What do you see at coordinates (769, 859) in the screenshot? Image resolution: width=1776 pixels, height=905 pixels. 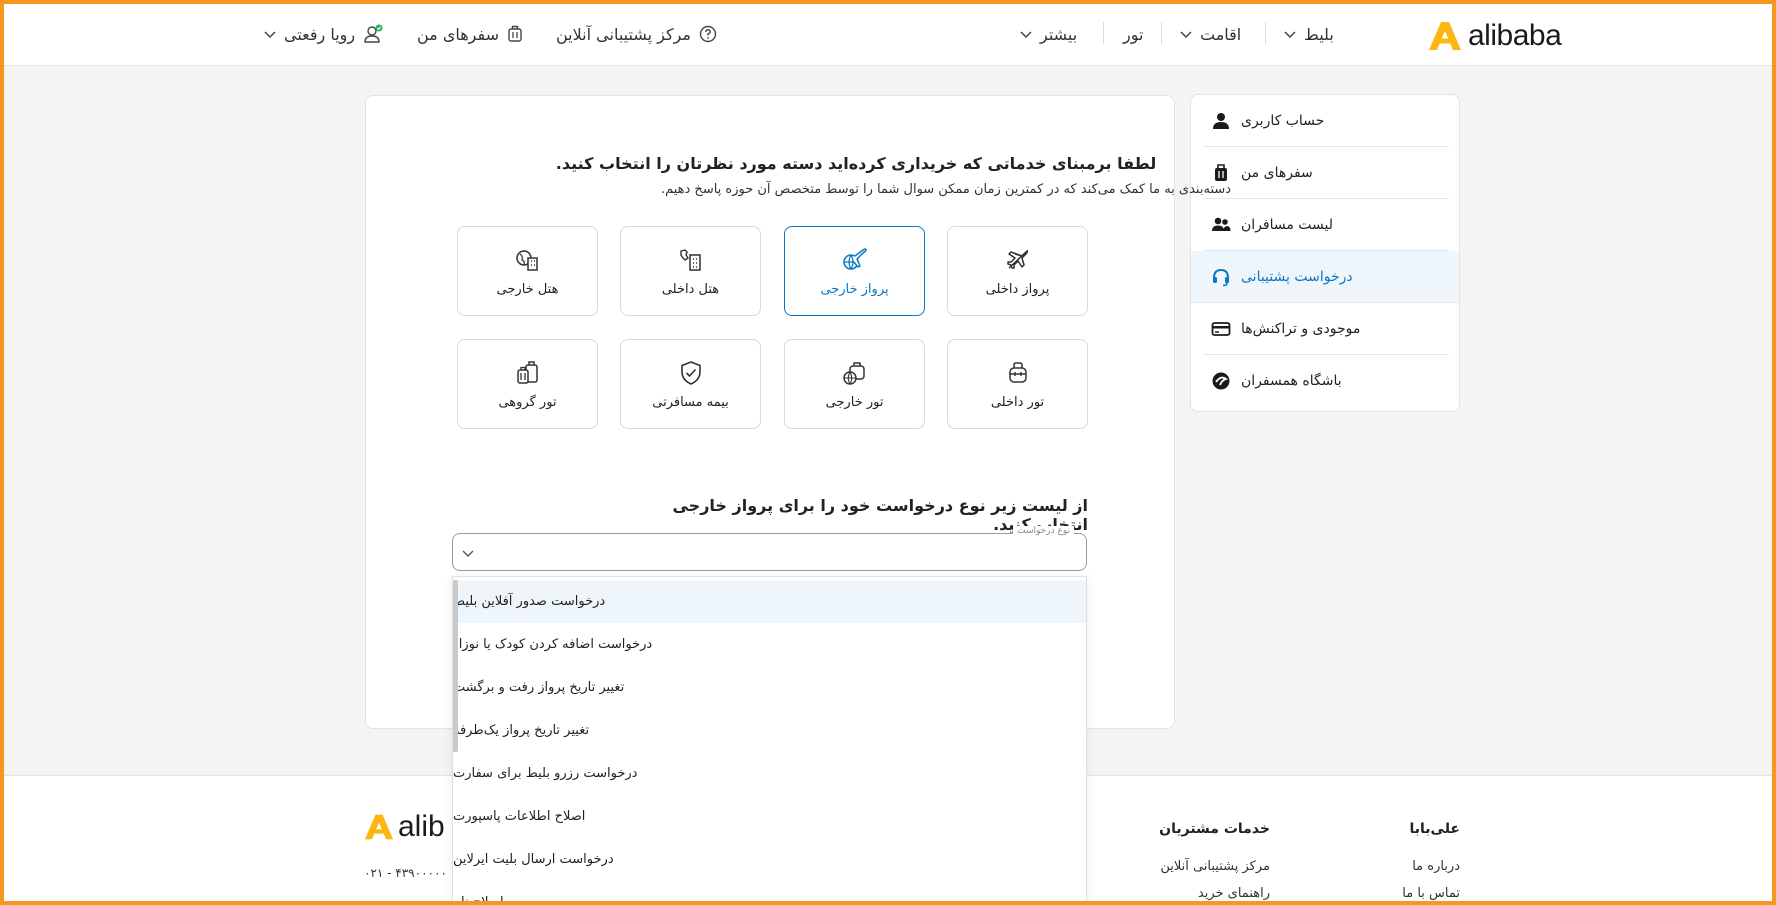 I see `dropdown-option: درخواست ارسال بلیت ایرلاین` at bounding box center [769, 859].